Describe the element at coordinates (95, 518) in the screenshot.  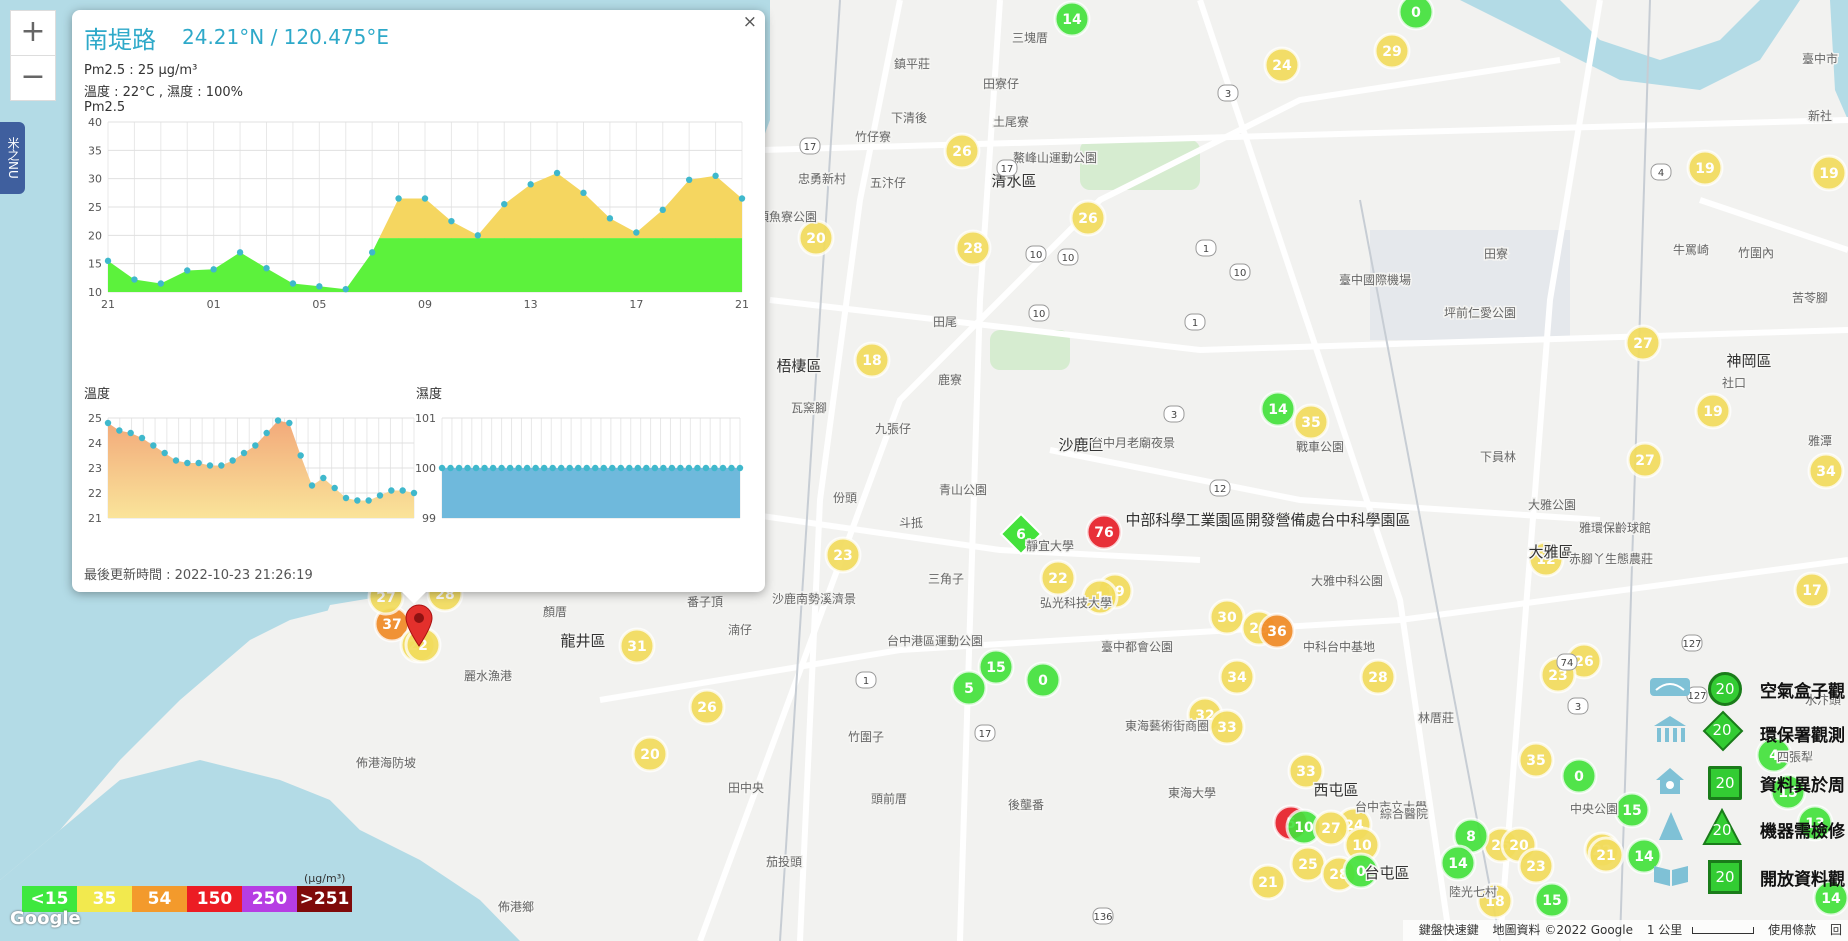
I see `y-tick-label: 21` at that location.